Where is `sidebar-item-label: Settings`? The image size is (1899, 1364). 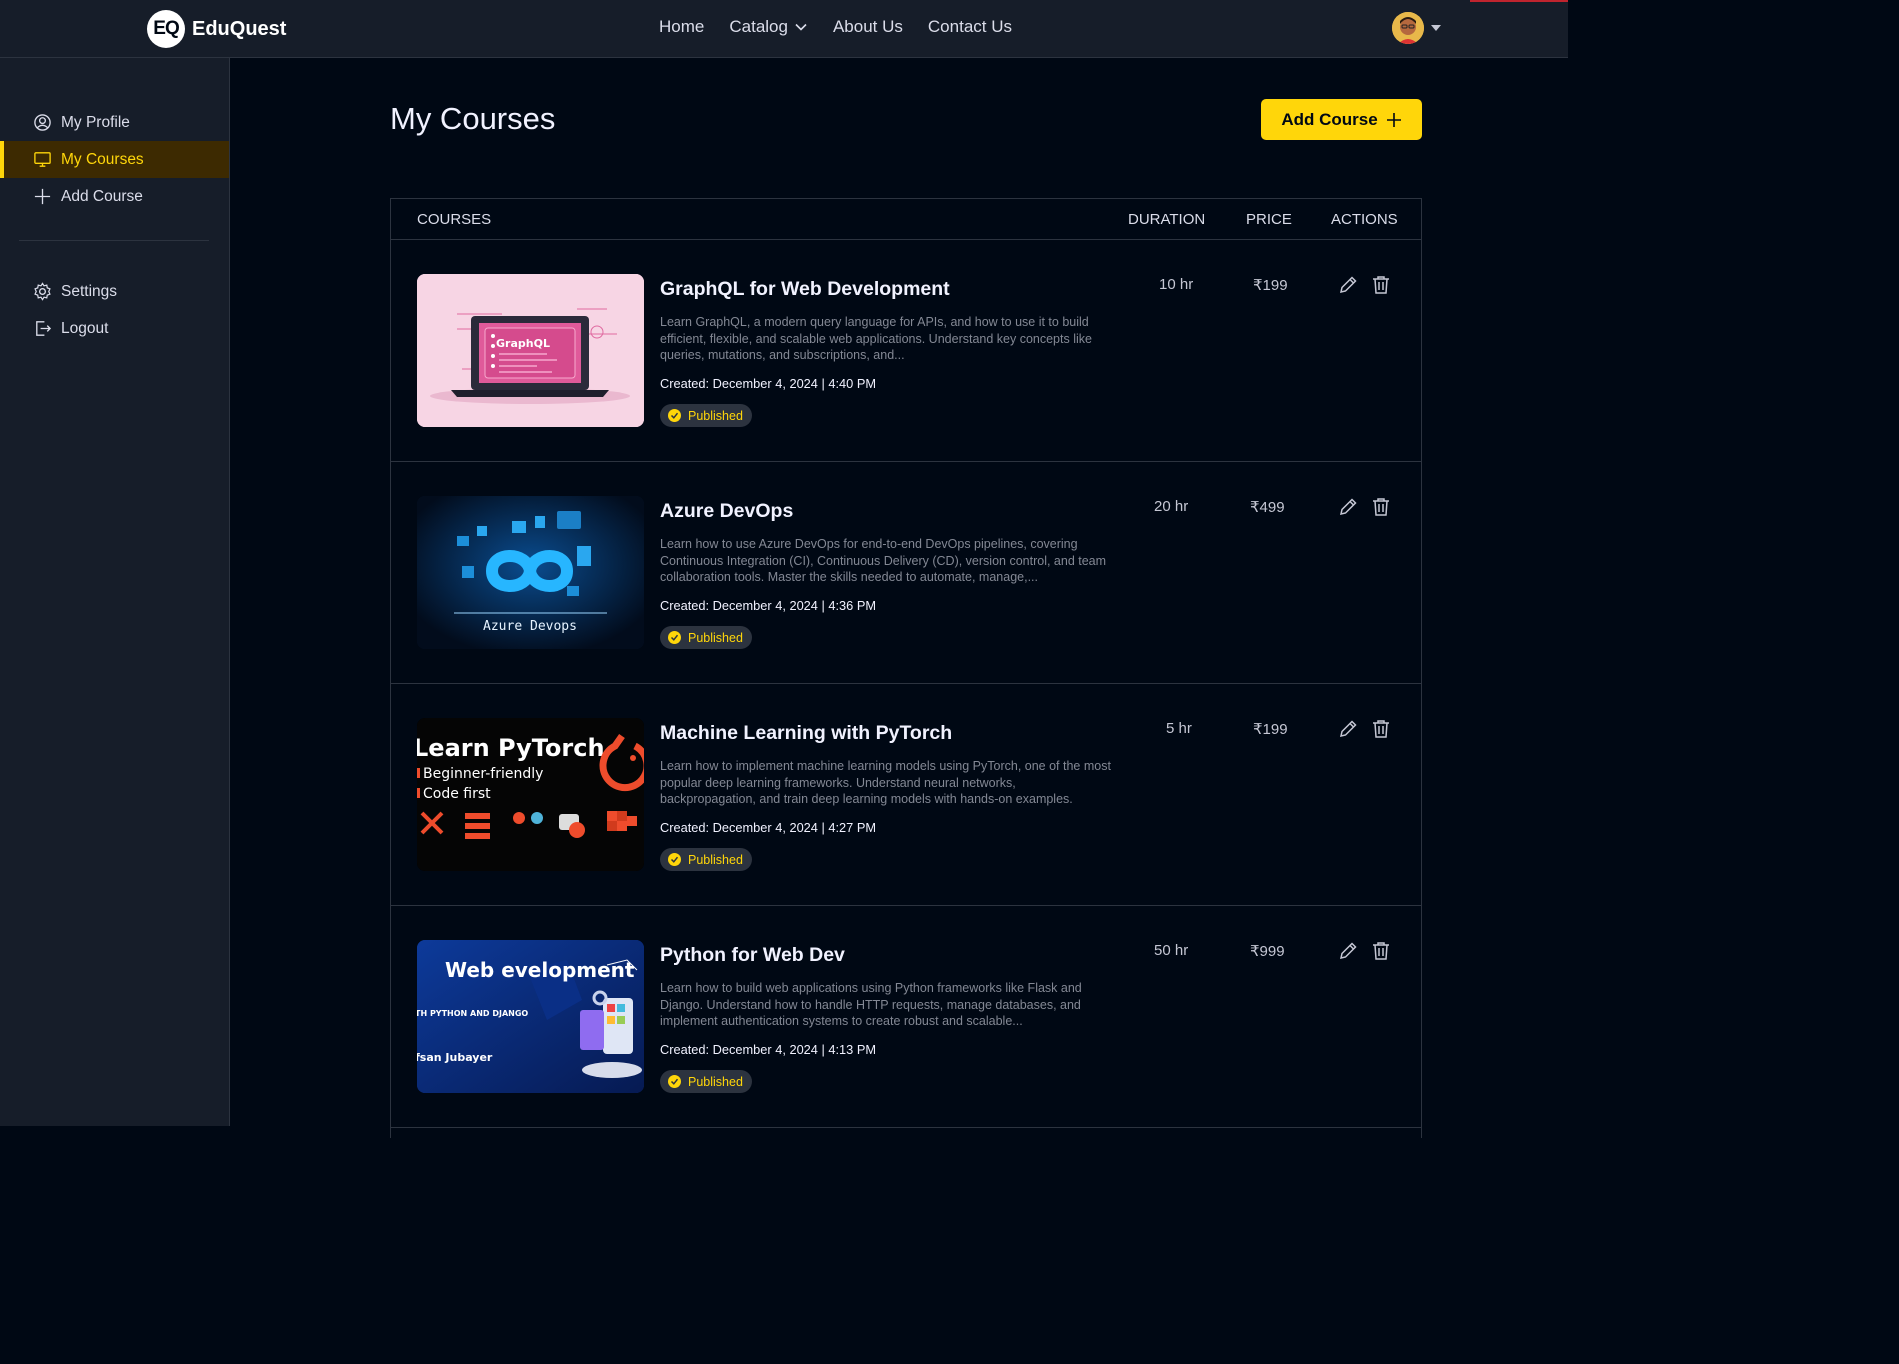
sidebar-item-label: Settings is located at coordinates (89, 291).